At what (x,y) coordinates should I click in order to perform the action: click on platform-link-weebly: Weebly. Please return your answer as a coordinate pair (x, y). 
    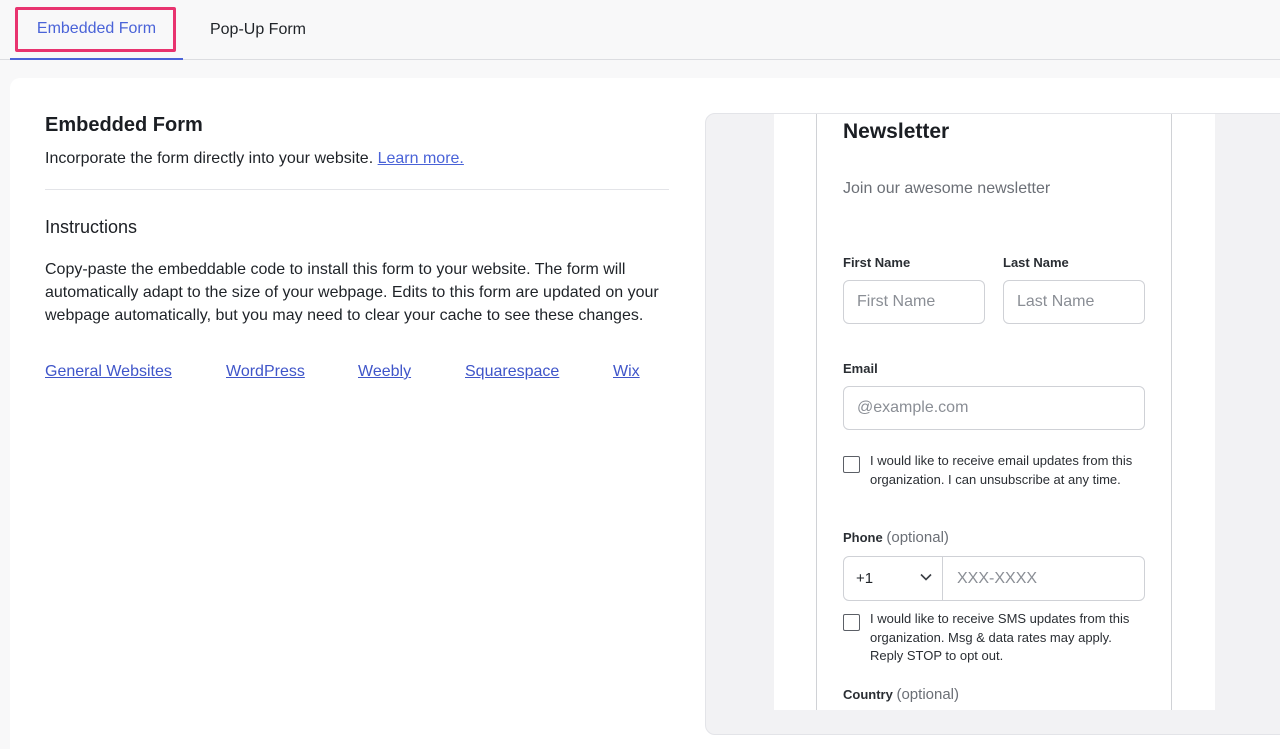
    Looking at the image, I should click on (384, 372).